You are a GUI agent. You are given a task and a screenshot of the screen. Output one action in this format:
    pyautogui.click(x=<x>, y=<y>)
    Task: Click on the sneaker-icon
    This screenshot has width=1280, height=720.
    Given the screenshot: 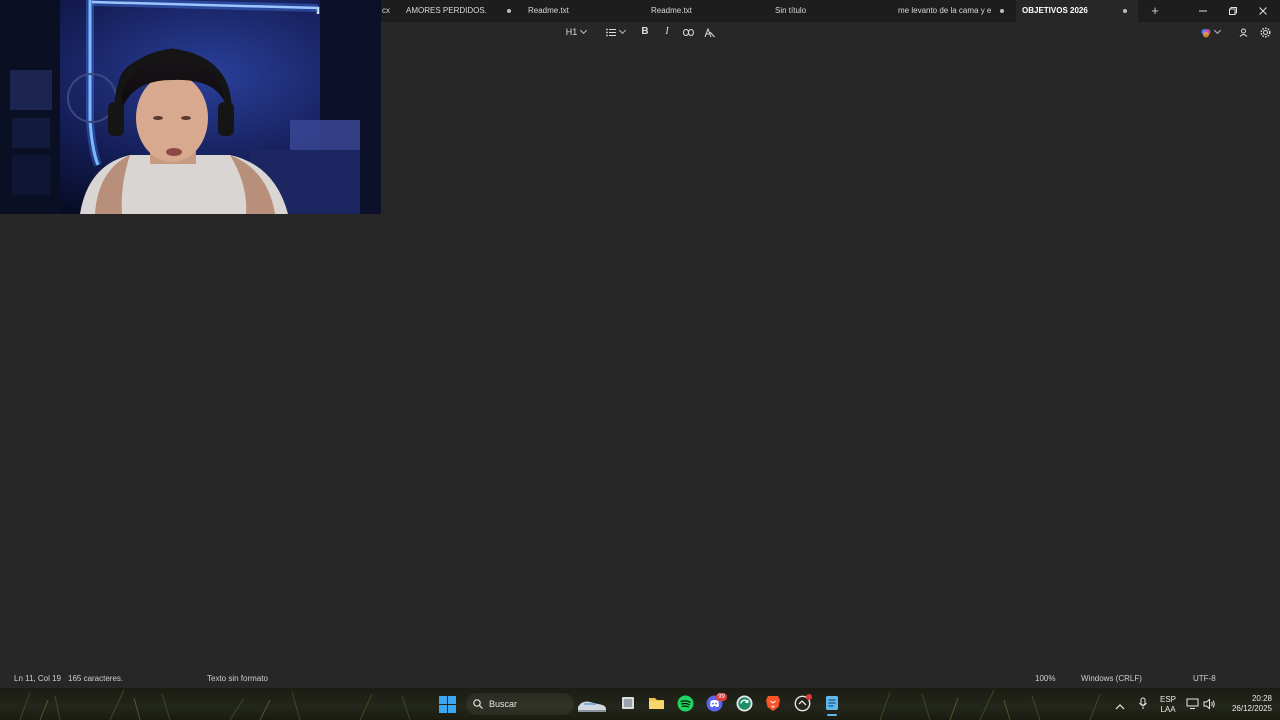 What is the action you would take?
    pyautogui.click(x=592, y=706)
    